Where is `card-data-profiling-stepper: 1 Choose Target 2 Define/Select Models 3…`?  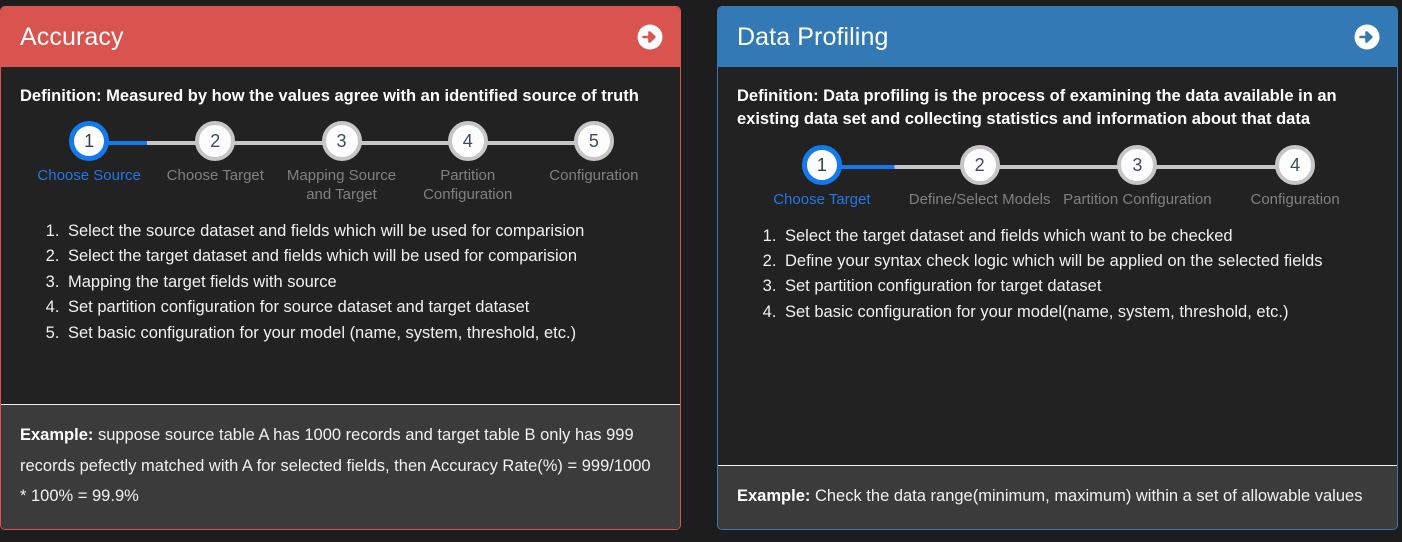
card-data-profiling-stepper: 1 Choose Target 2 Define/Select Models 3… is located at coordinates (1058, 176).